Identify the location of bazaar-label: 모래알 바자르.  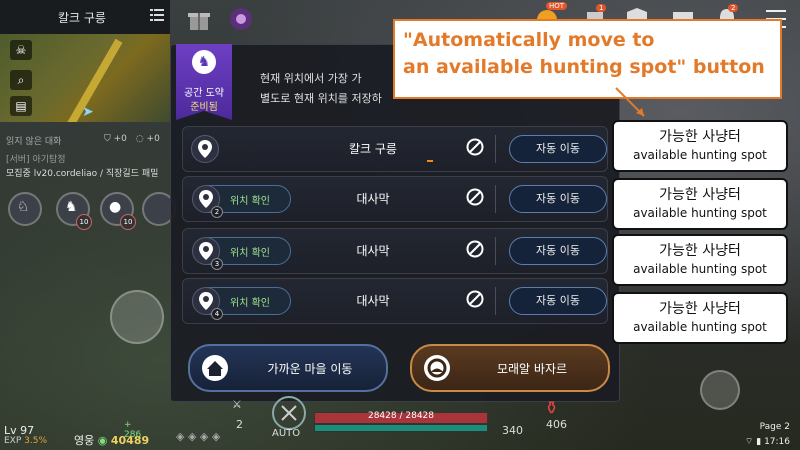
(532, 369).